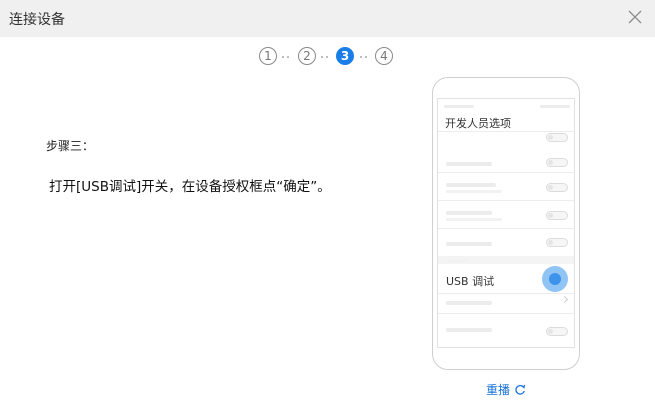 Image resolution: width=655 pixels, height=412 pixels. What do you see at coordinates (190, 187) in the screenshot?
I see `instruction-text: 打开[USB调试]开关，在设备授权框点“确定”。` at bounding box center [190, 187].